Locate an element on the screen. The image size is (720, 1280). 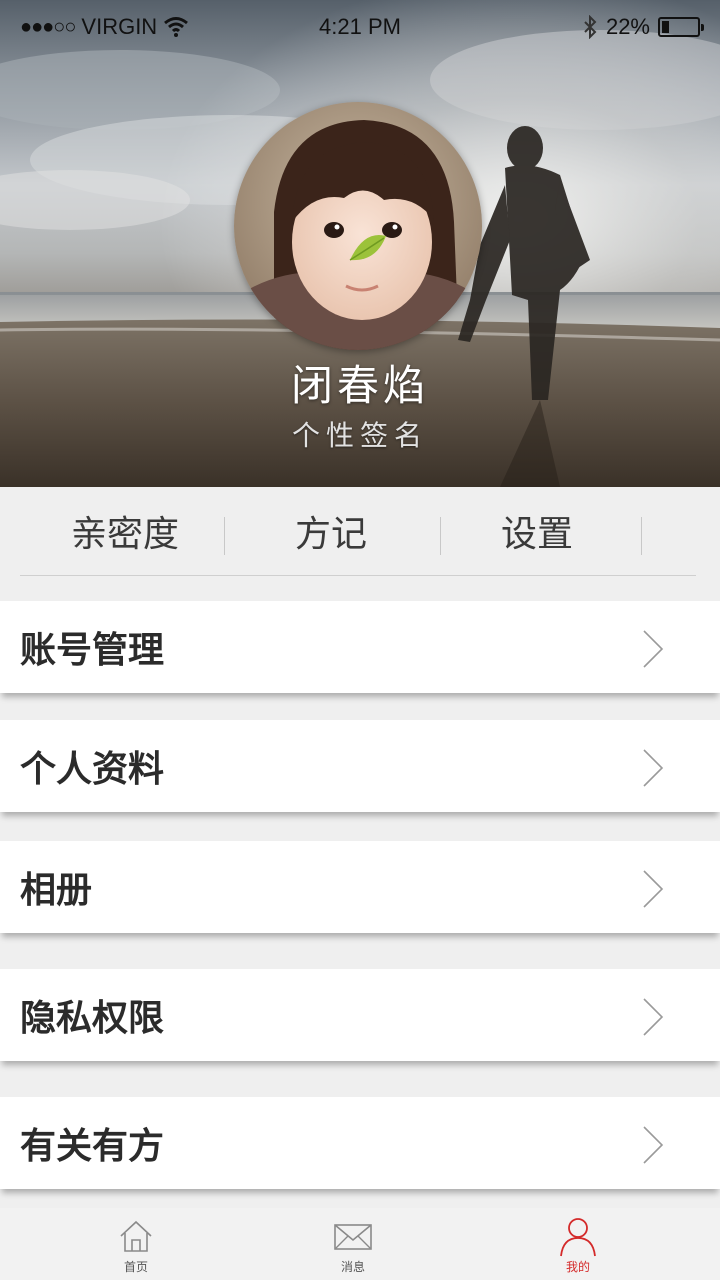
menu-item-label: 隐私权限 is located at coordinates (92, 1018).